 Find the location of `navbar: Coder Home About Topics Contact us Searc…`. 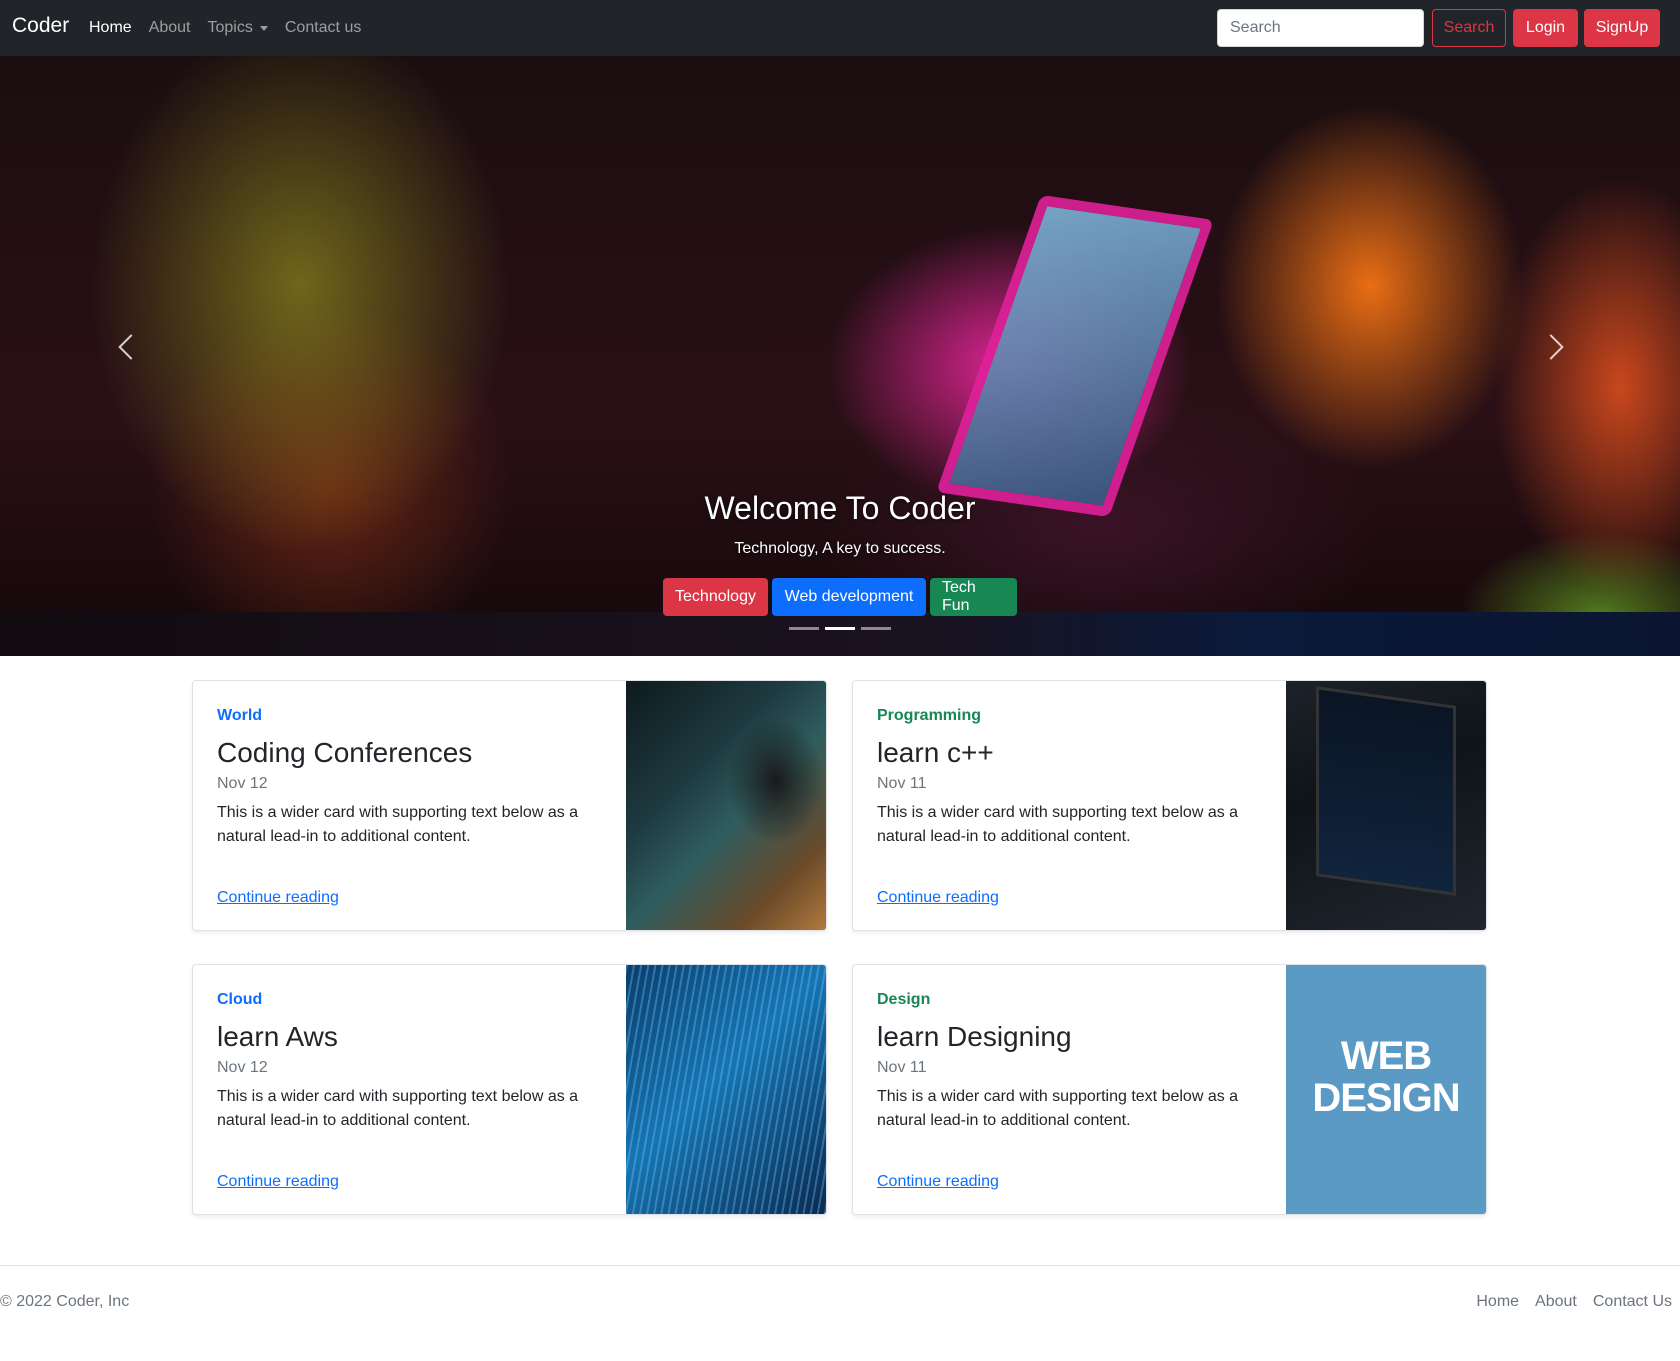

navbar: Coder Home About Topics Contact us Searc… is located at coordinates (840, 28).